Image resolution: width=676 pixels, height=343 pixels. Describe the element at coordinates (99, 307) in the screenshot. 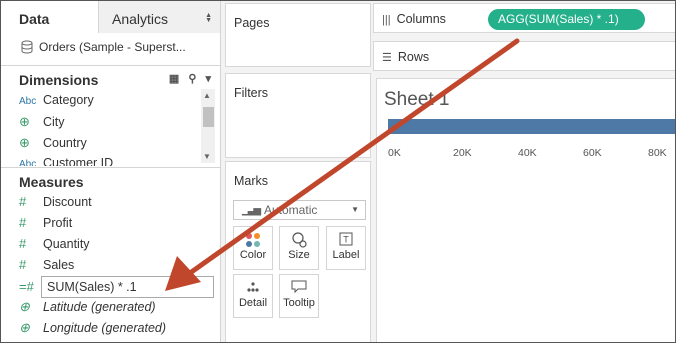

I see `measure-latitude-label: Latitude (generated)` at that location.